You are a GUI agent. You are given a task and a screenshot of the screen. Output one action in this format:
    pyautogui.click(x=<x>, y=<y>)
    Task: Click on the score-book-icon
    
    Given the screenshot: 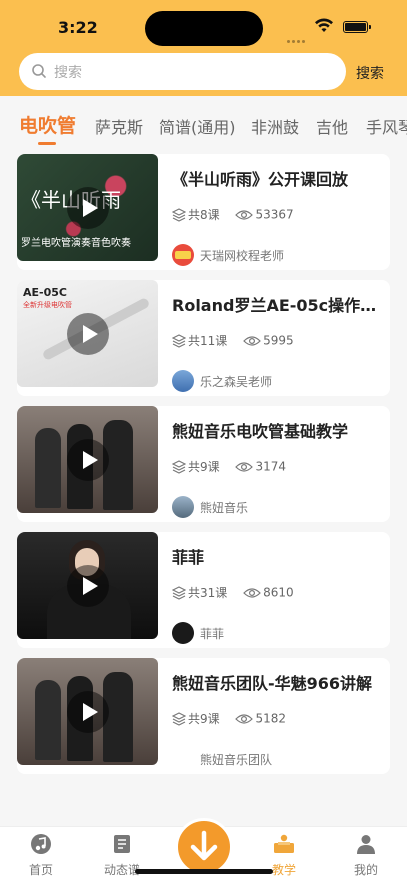 What is the action you would take?
    pyautogui.click(x=122, y=844)
    